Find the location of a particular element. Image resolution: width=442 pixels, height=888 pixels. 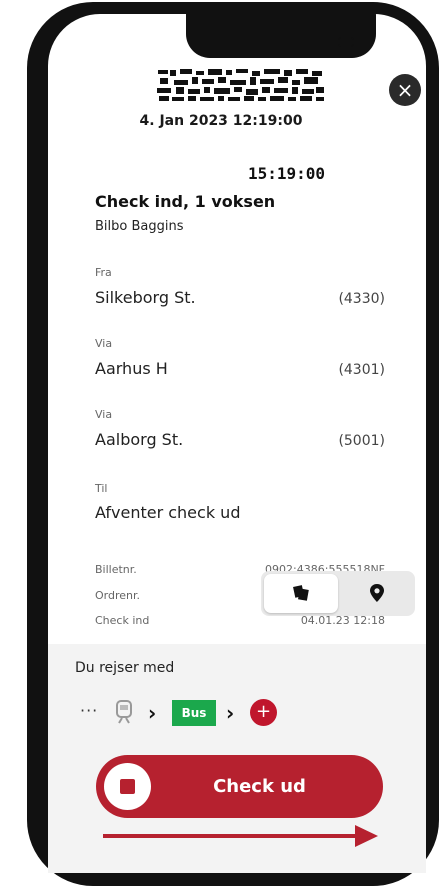

close-button: × is located at coordinates (405, 90).